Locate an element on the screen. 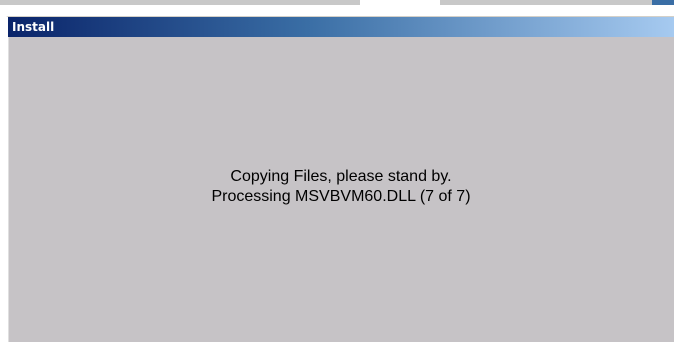 This screenshot has width=674, height=342. status-line-copying: Copying Files, please stand by. is located at coordinates (341, 176).